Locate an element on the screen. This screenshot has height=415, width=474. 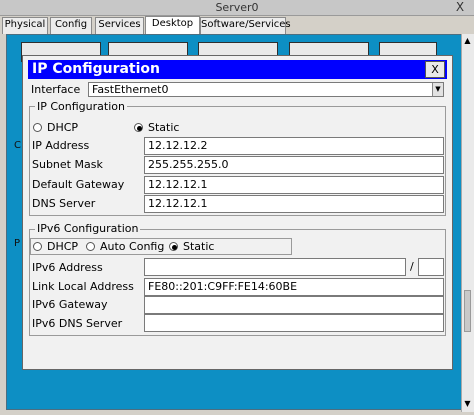
interface-select: FastEthernet0 is located at coordinates (266, 89).